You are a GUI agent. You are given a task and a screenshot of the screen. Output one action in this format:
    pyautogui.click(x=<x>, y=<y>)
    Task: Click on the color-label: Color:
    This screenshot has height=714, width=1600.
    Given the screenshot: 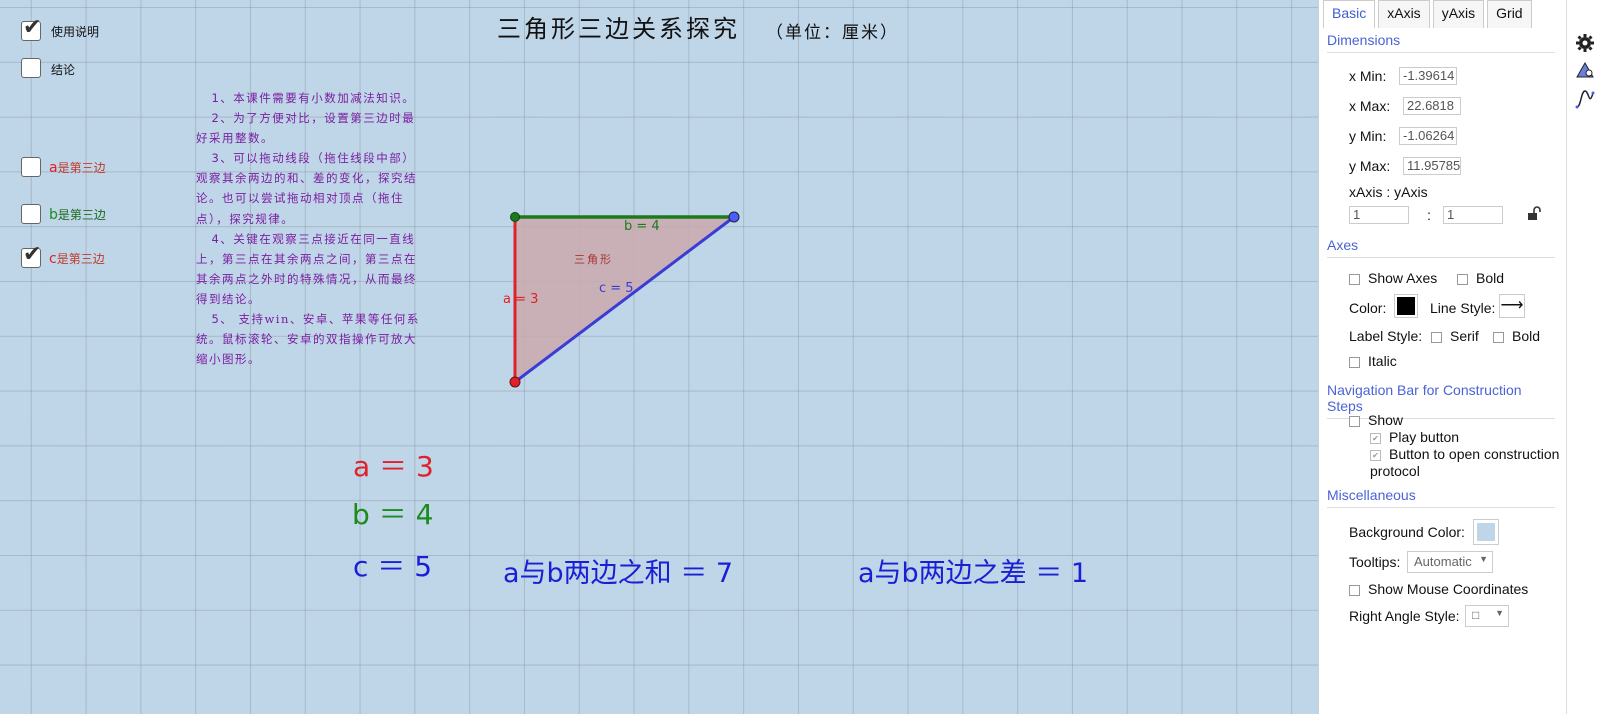 What is the action you would take?
    pyautogui.click(x=1368, y=308)
    